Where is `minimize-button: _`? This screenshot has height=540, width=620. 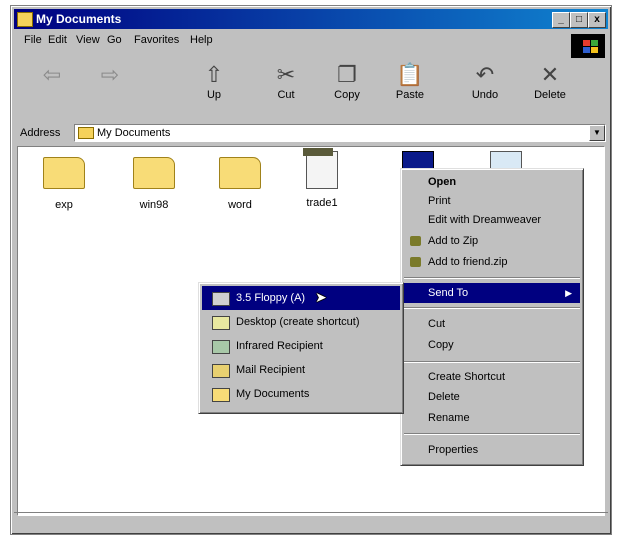 minimize-button: _ is located at coordinates (561, 20).